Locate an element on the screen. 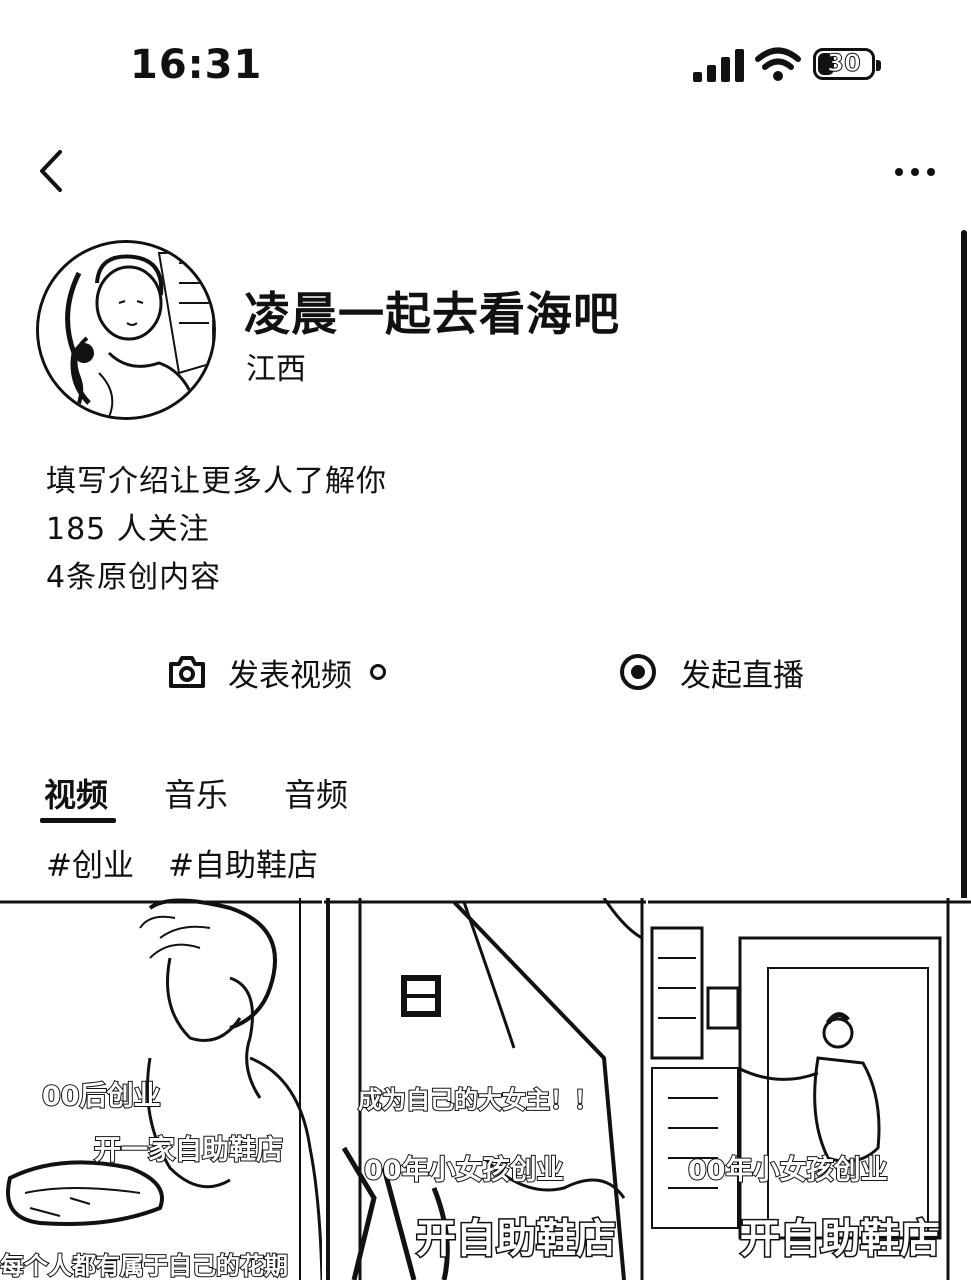 The image size is (971, 1280). battery-icon: 30 is located at coordinates (847, 64).